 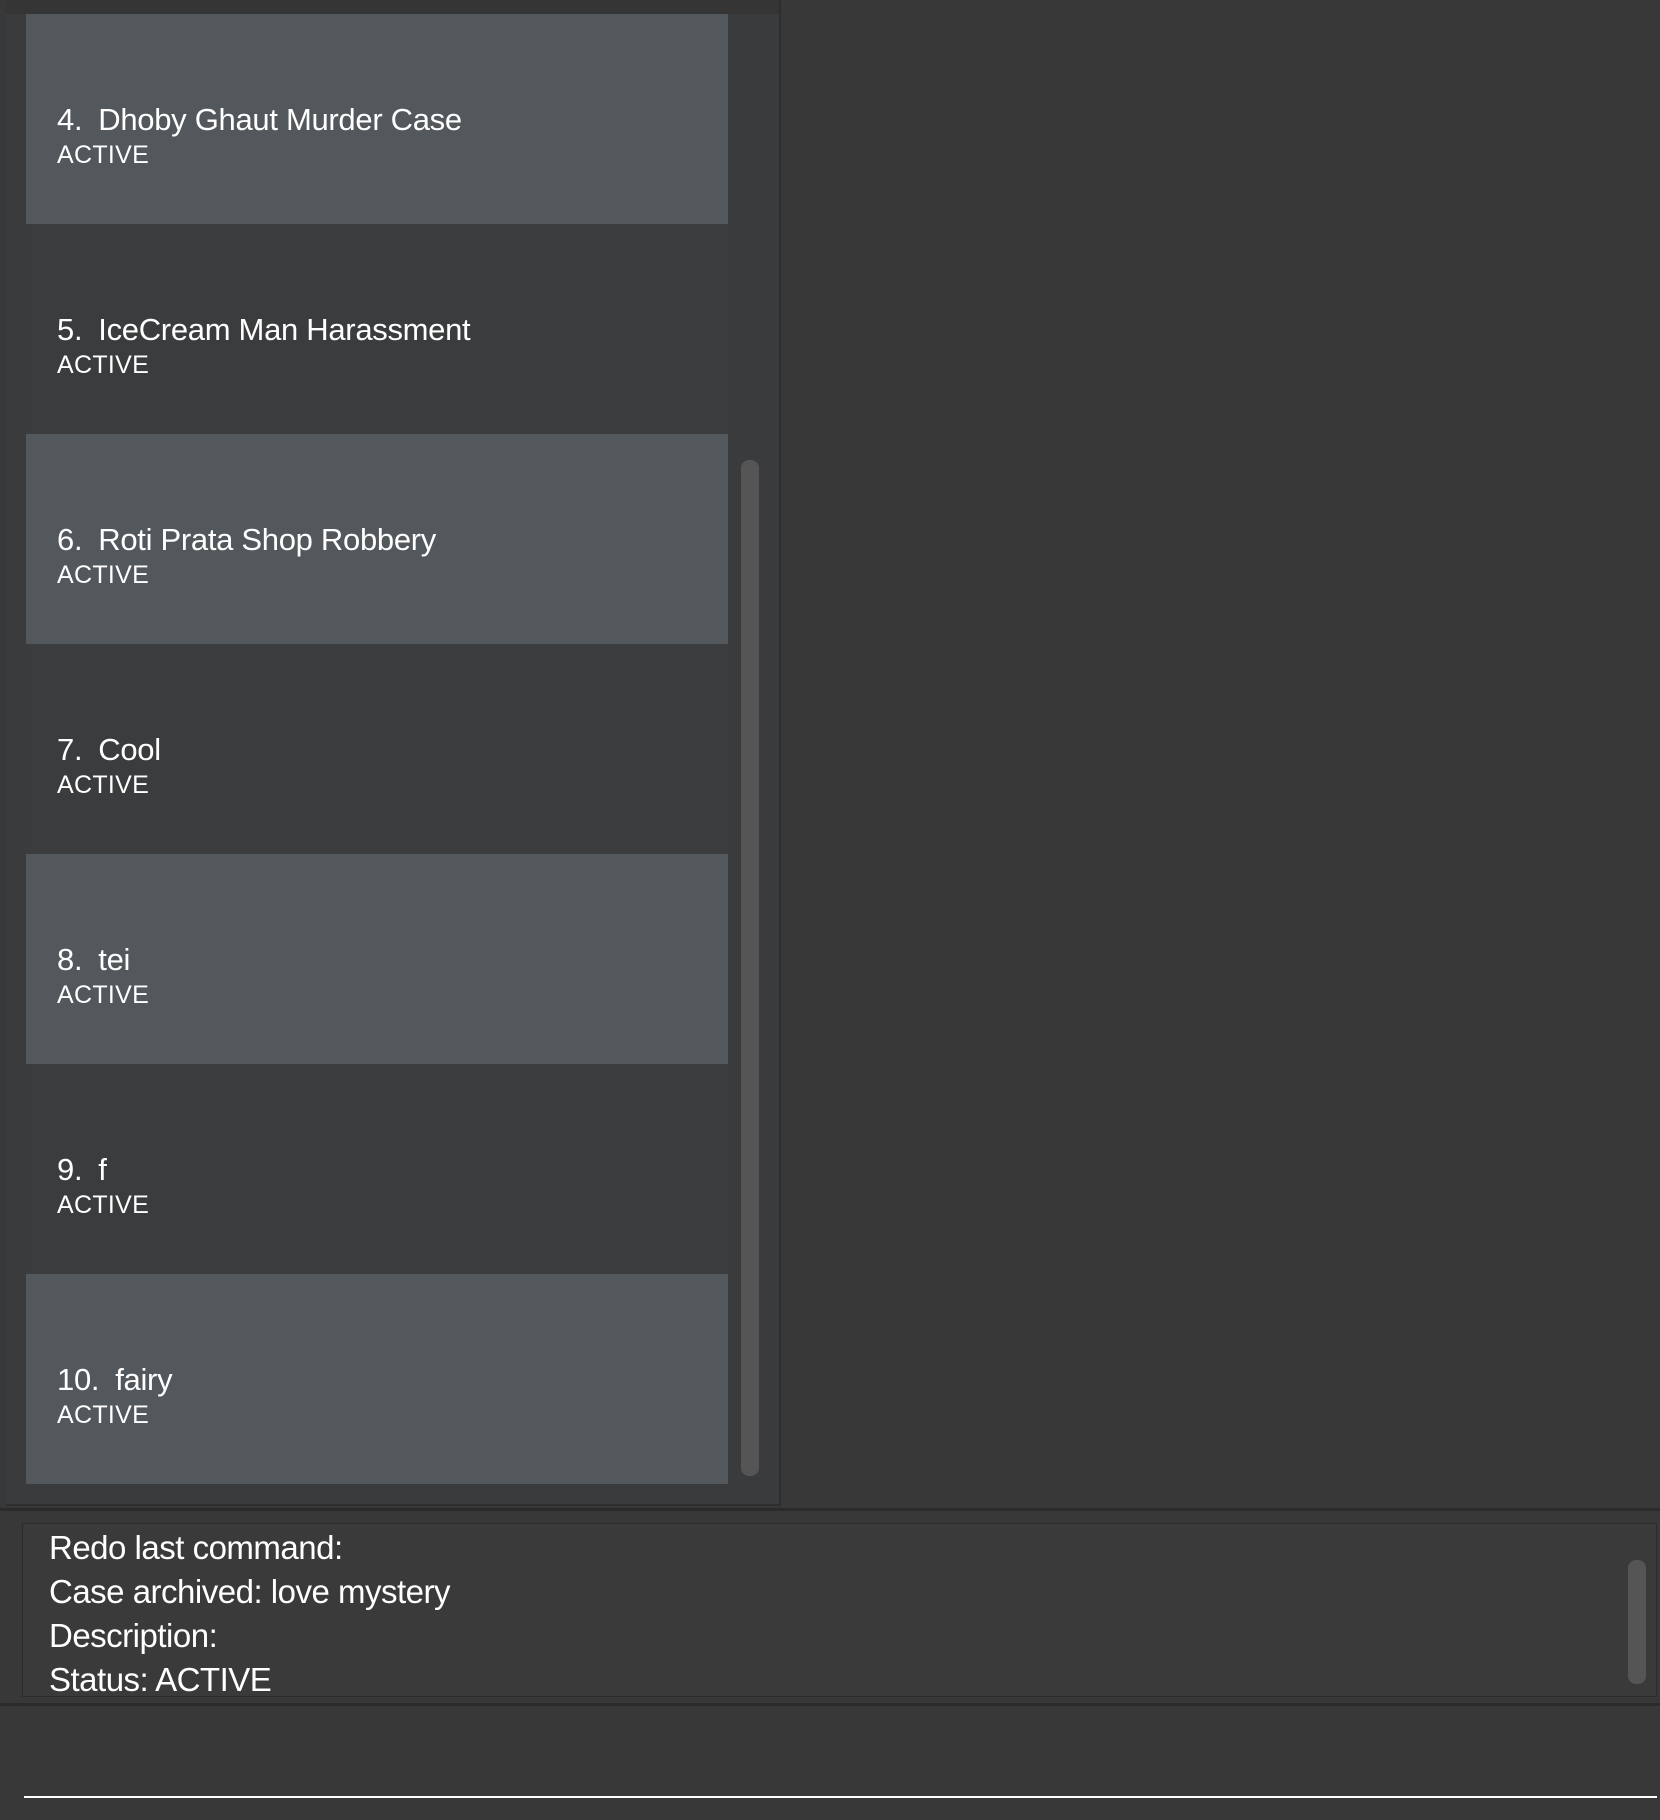 What do you see at coordinates (840, 1756) in the screenshot?
I see `command-input` at bounding box center [840, 1756].